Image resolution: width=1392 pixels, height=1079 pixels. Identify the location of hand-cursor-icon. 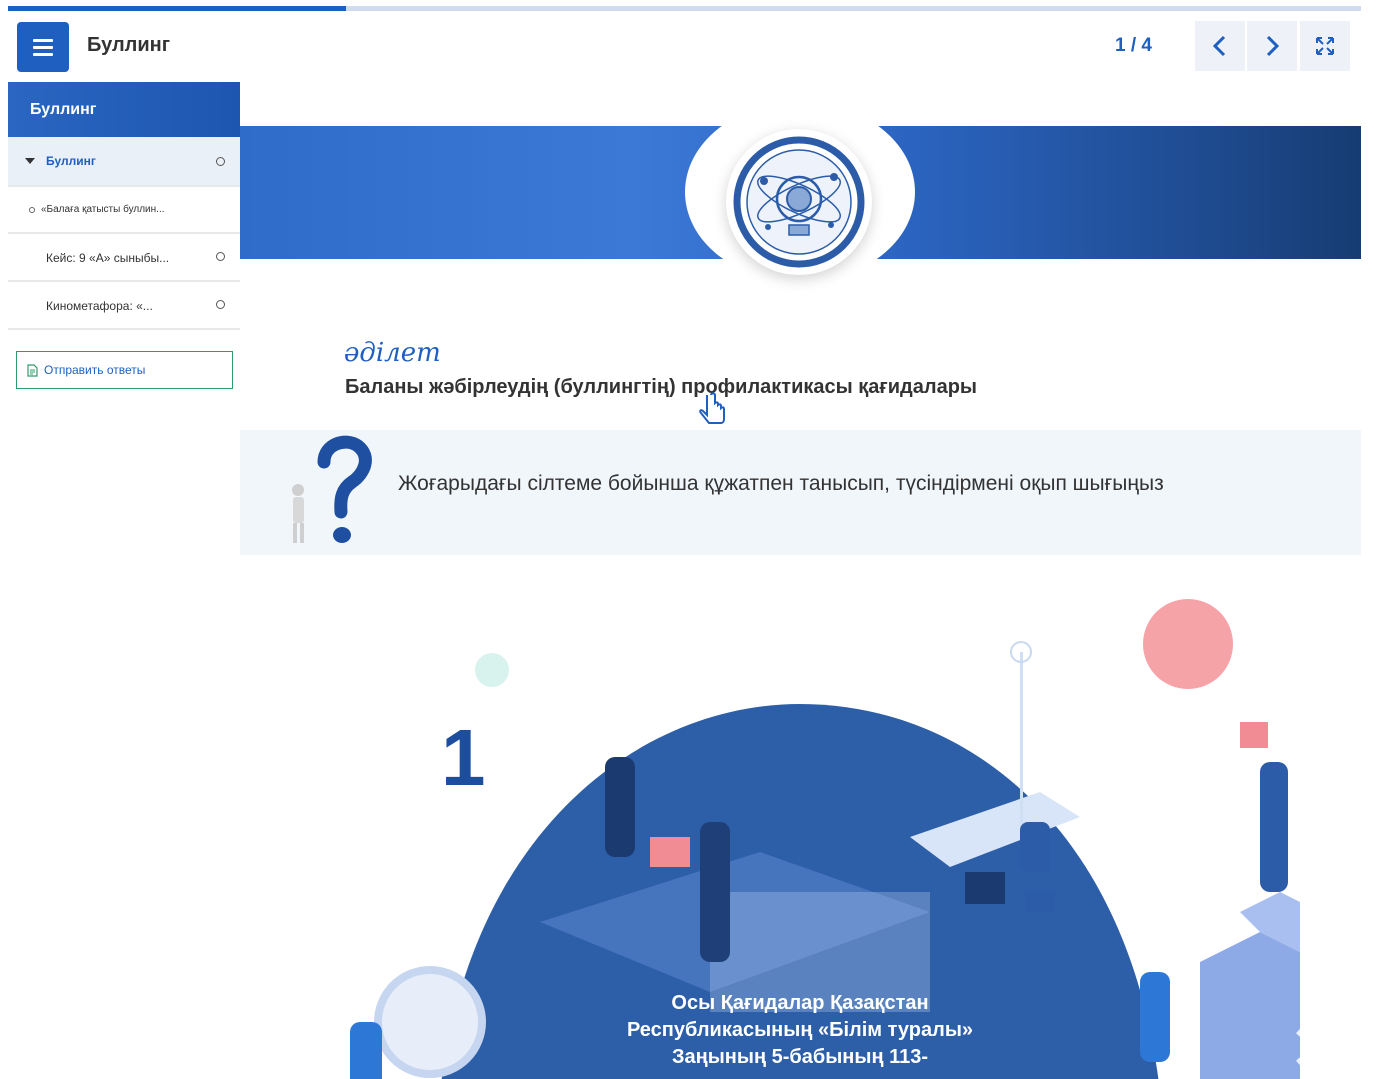
(714, 409).